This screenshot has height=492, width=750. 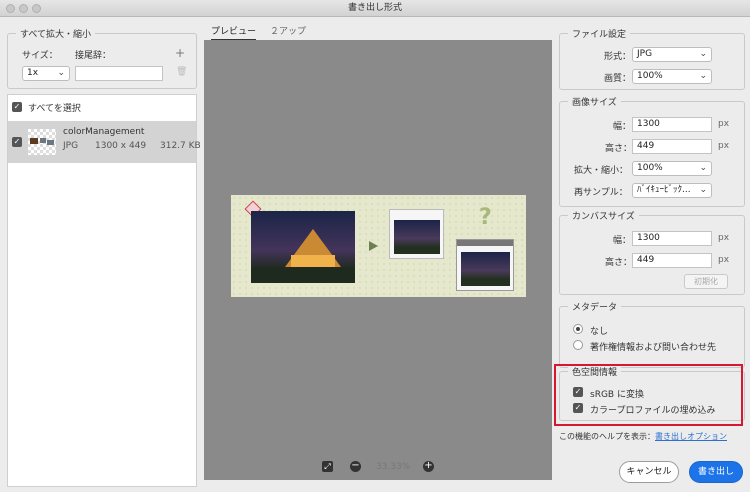 I want to click on question-mark-icon: ?, so click(x=485, y=217).